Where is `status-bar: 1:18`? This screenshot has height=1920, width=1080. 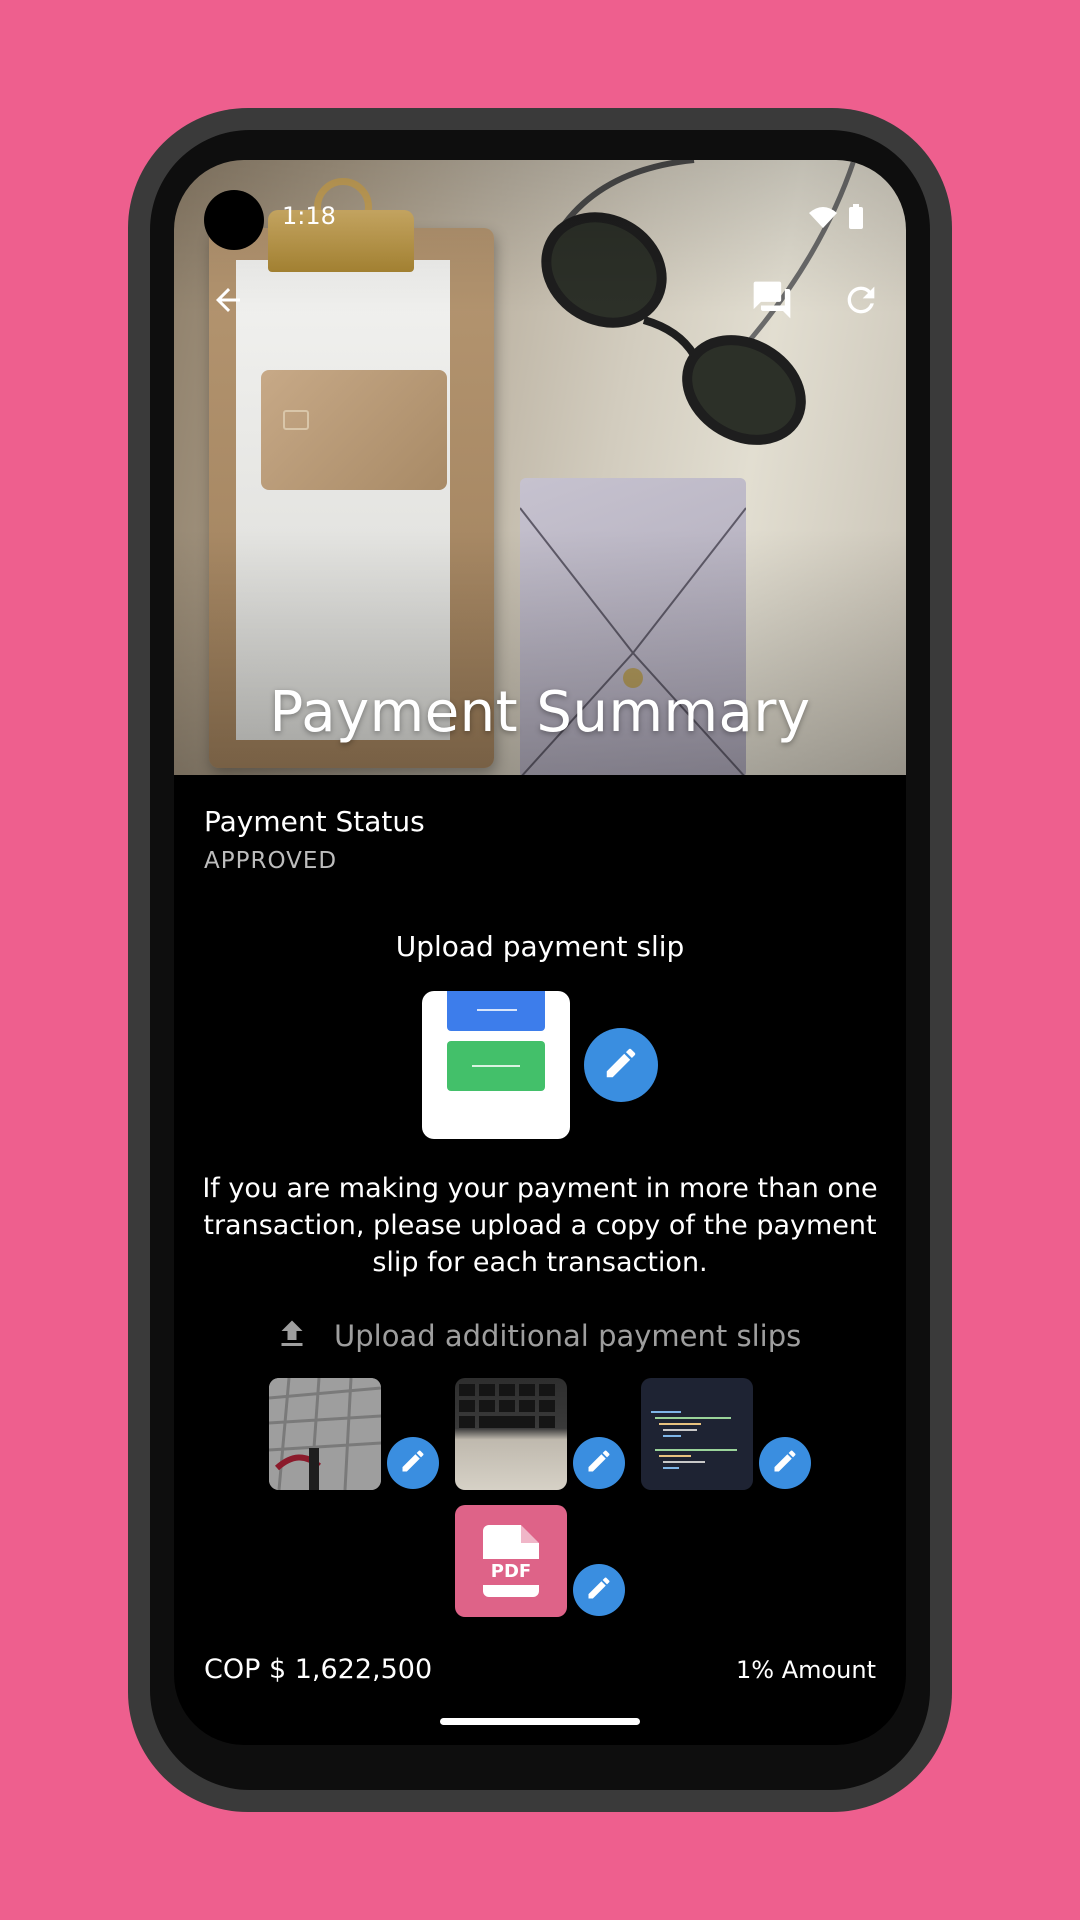 status-bar: 1:18 is located at coordinates (540, 205).